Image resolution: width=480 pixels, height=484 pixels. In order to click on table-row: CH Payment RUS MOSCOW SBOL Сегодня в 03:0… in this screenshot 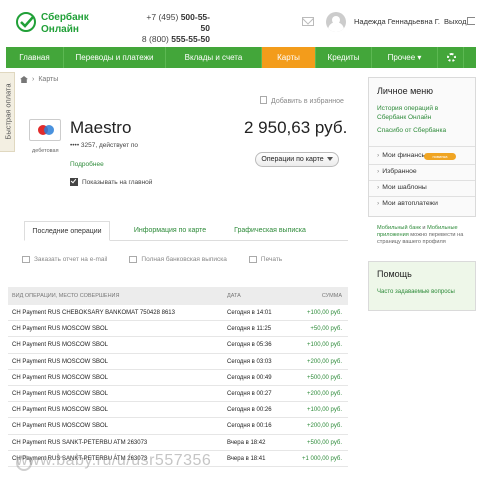, I will do `click(178, 362)`.